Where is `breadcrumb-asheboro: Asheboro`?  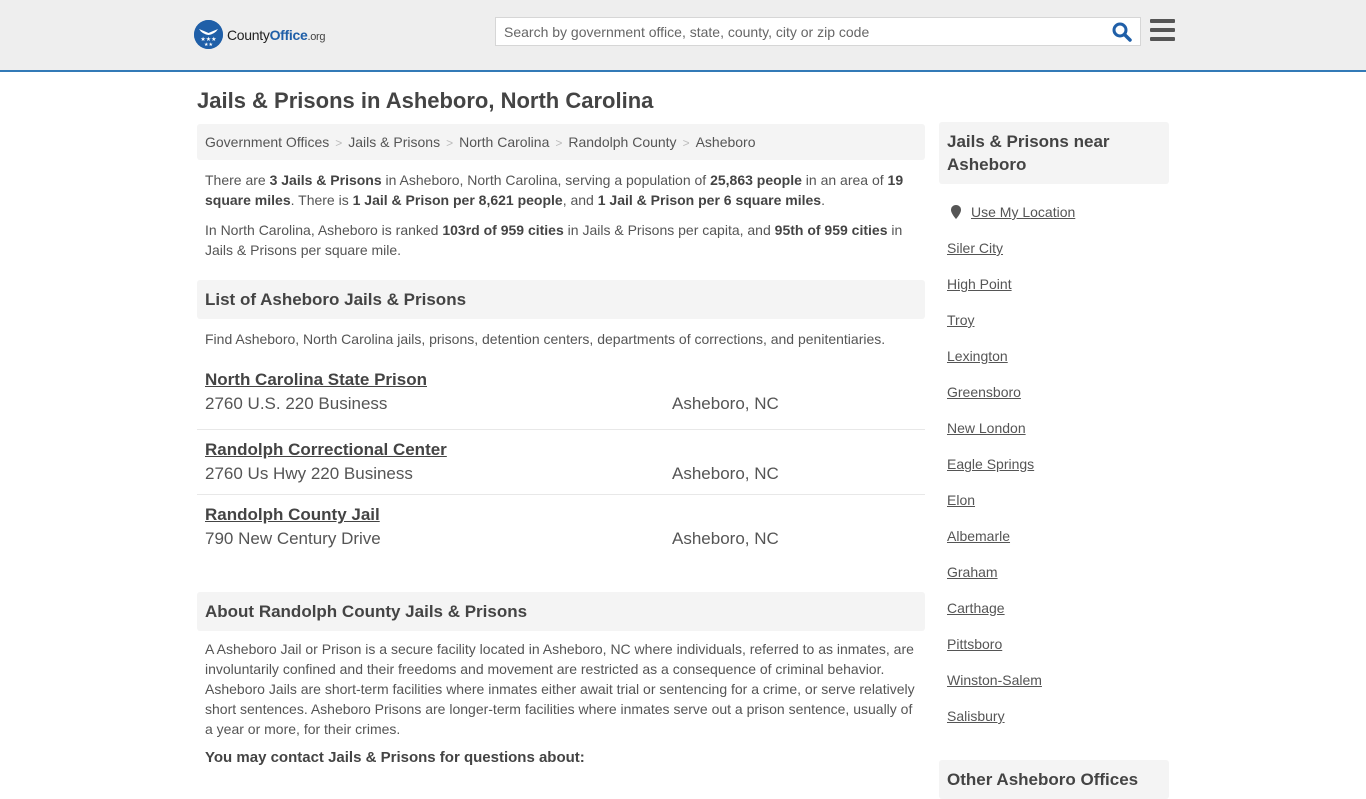 breadcrumb-asheboro: Asheboro is located at coordinates (726, 142).